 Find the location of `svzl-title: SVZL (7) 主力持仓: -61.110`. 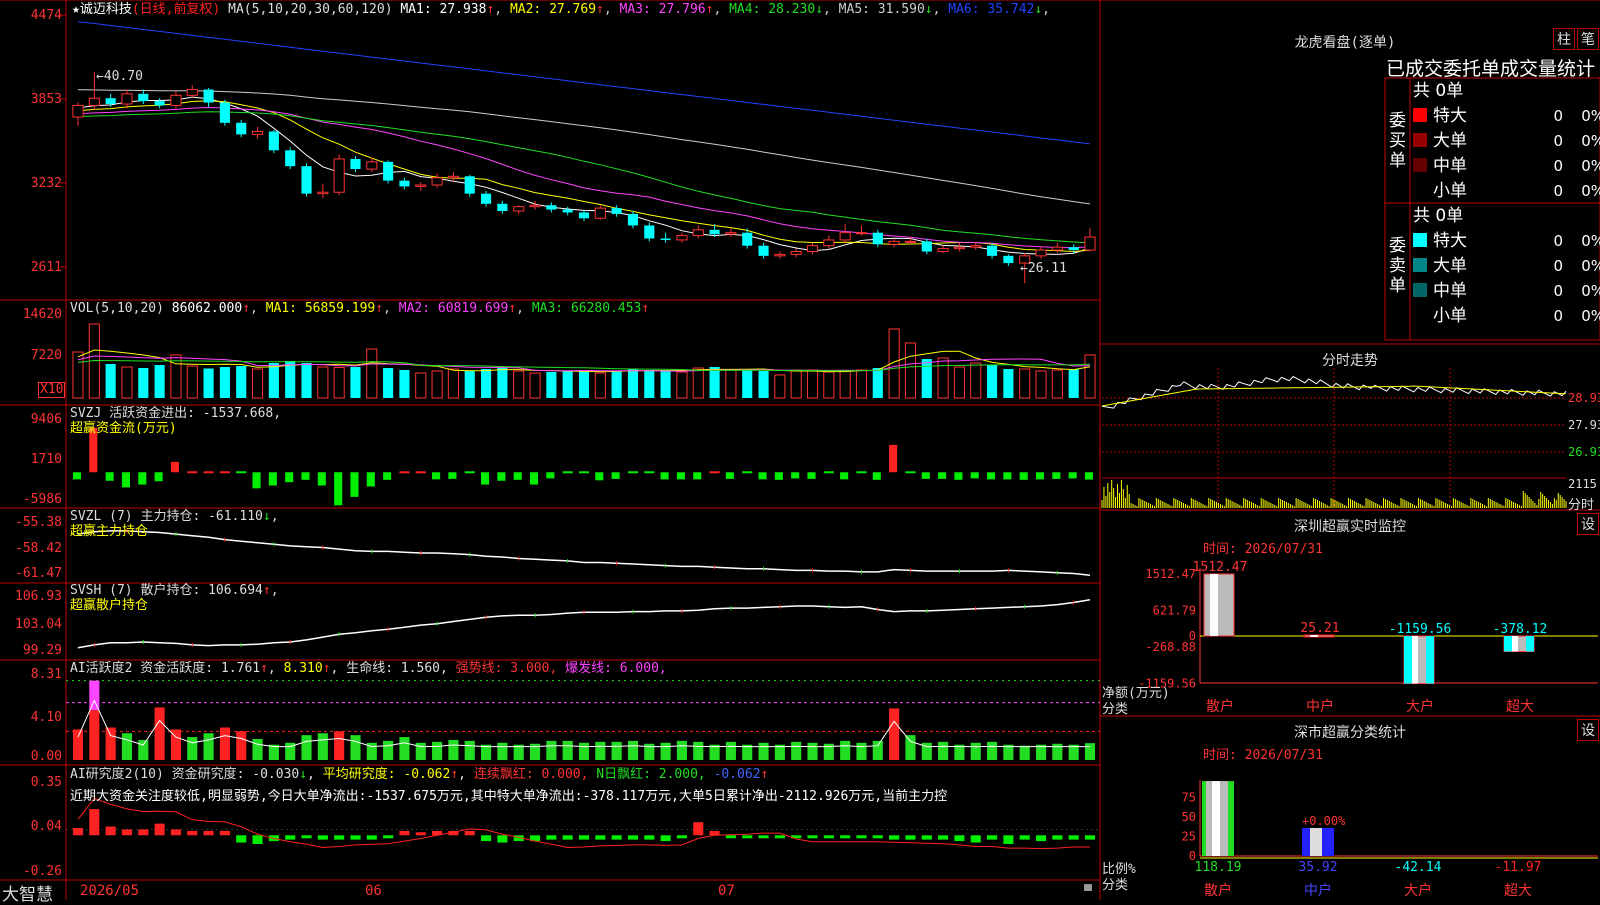

svzl-title: SVZL (7) 主力持仓: -61.110 is located at coordinates (166, 516).